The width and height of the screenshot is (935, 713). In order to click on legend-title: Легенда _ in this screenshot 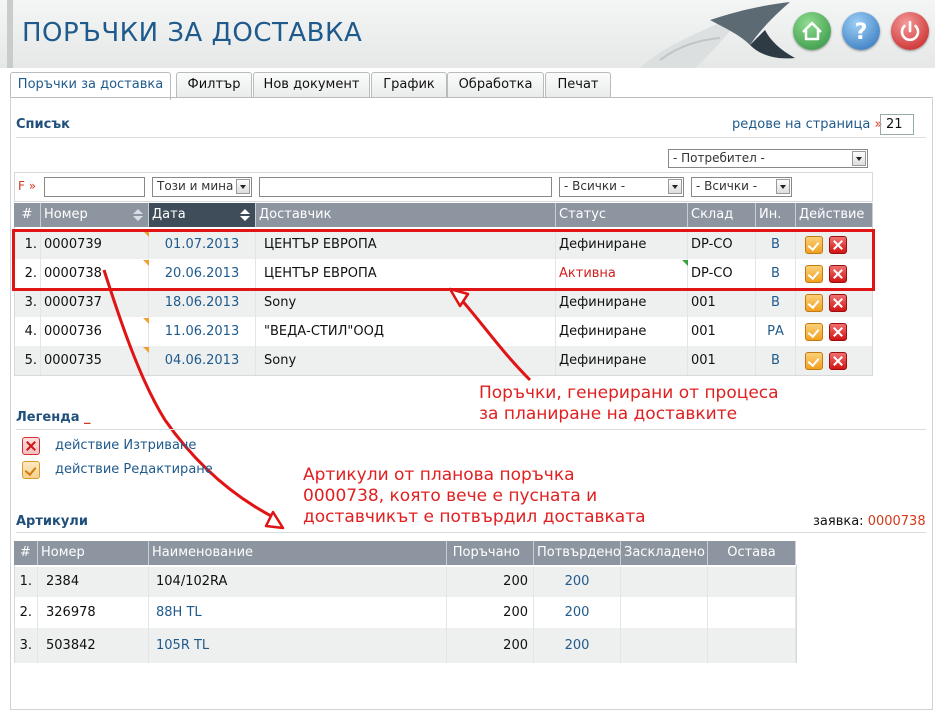, I will do `click(53, 417)`.